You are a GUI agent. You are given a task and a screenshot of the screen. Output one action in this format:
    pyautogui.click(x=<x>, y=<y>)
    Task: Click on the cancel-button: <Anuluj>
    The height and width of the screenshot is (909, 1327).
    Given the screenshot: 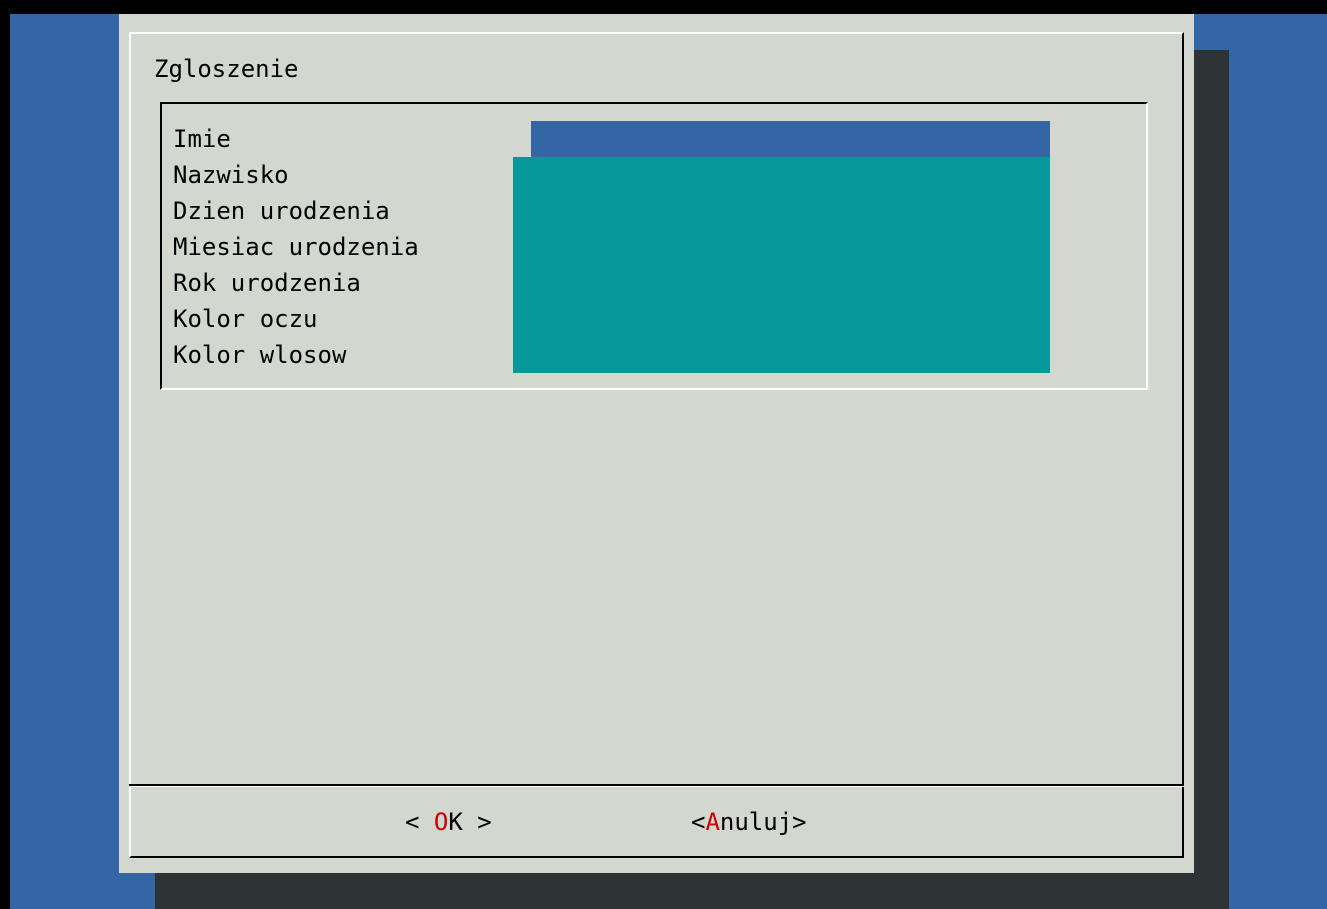 What is the action you would take?
    pyautogui.click(x=749, y=822)
    